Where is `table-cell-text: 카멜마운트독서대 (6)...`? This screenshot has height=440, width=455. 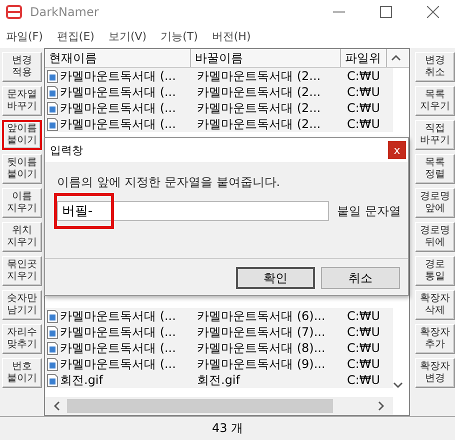
table-cell-text: 카멜마운트독서대 (6)... is located at coordinates (261, 316).